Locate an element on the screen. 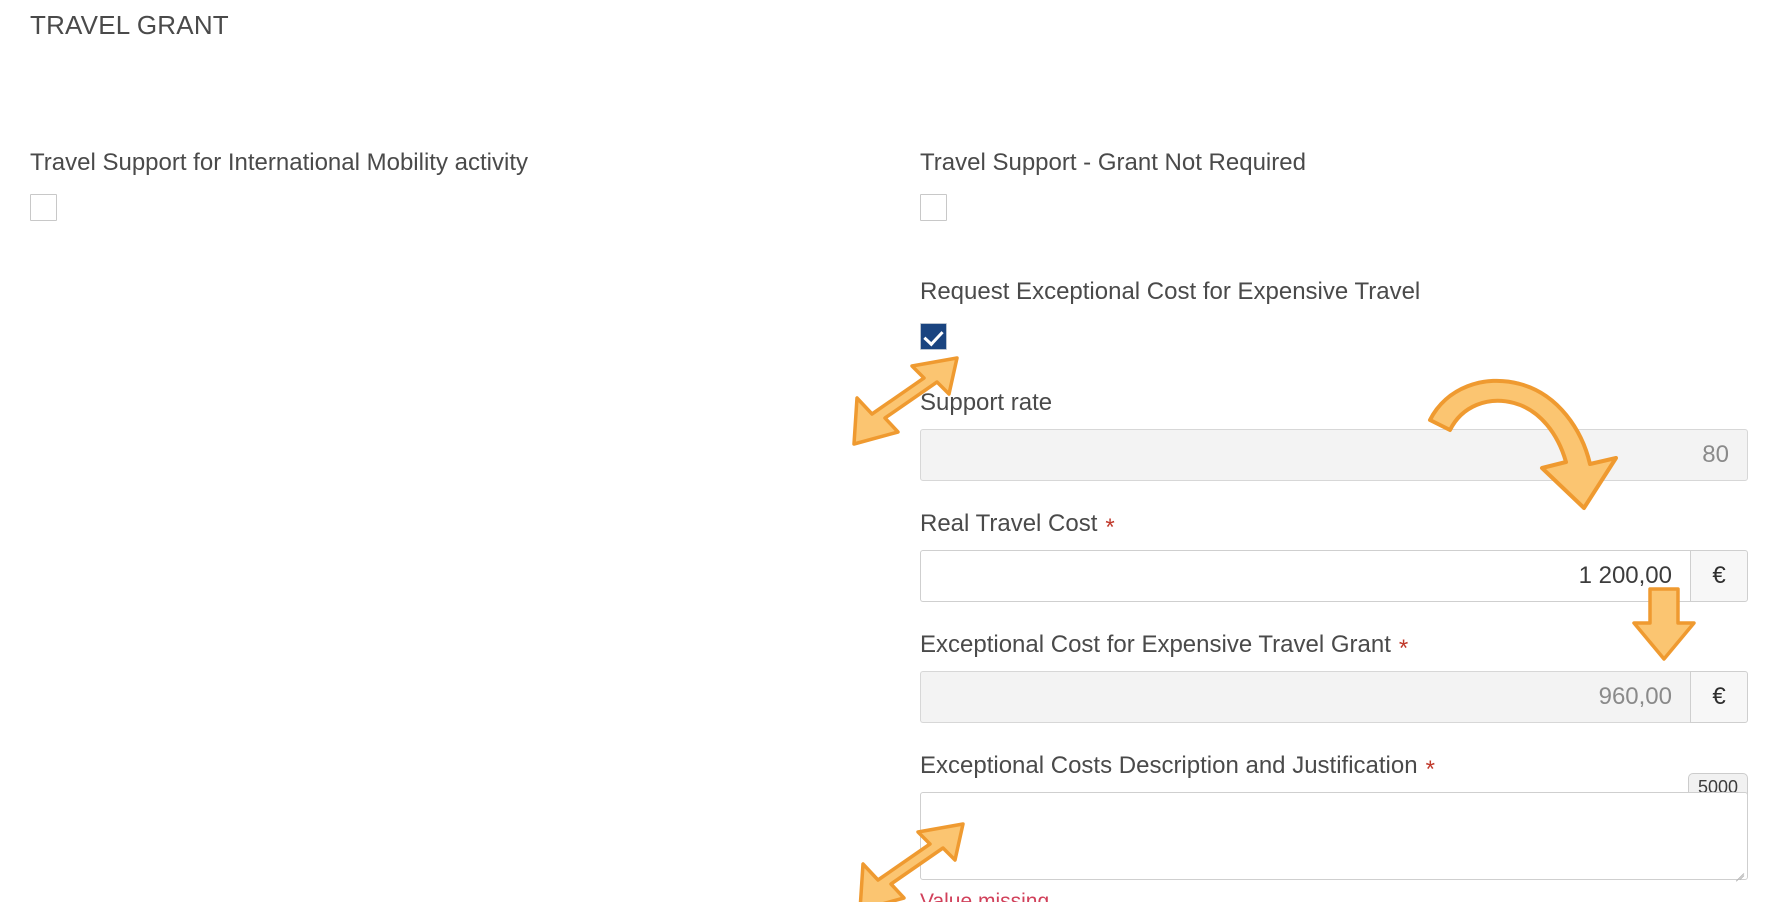 The width and height of the screenshot is (1780, 902). real-travel-cost-input-wrap: 1 200,00 € is located at coordinates (1334, 576).